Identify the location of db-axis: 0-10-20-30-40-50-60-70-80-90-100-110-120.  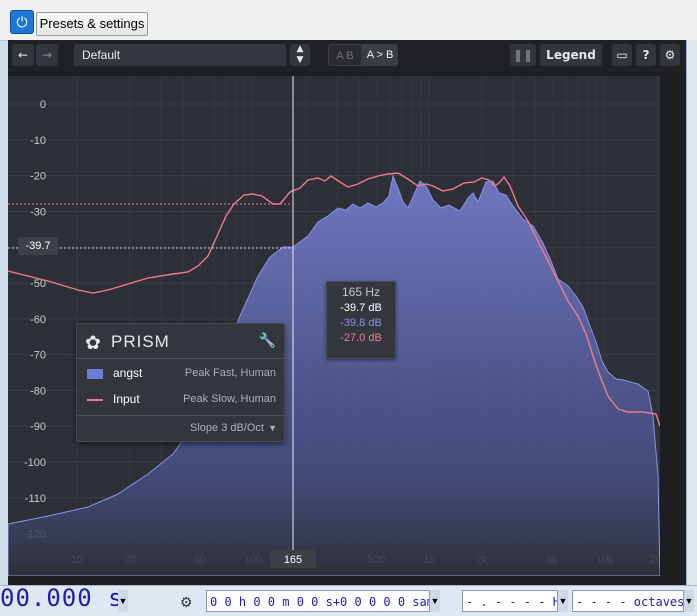
(35, 320).